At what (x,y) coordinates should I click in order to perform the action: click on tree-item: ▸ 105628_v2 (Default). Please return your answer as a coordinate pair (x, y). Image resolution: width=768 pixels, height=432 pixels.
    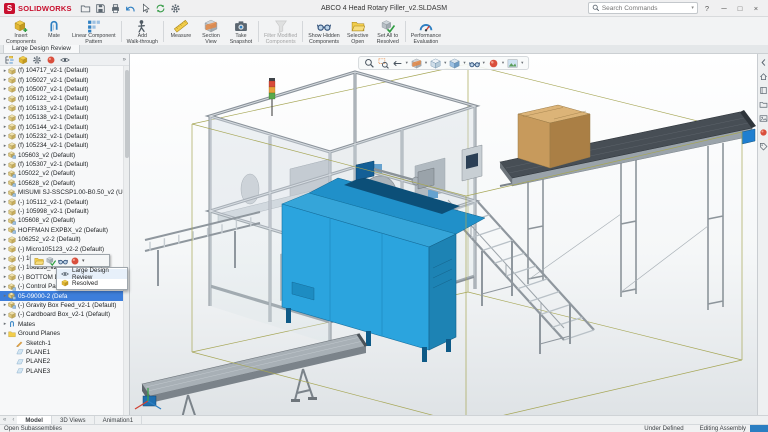
    Looking at the image, I should click on (61, 183).